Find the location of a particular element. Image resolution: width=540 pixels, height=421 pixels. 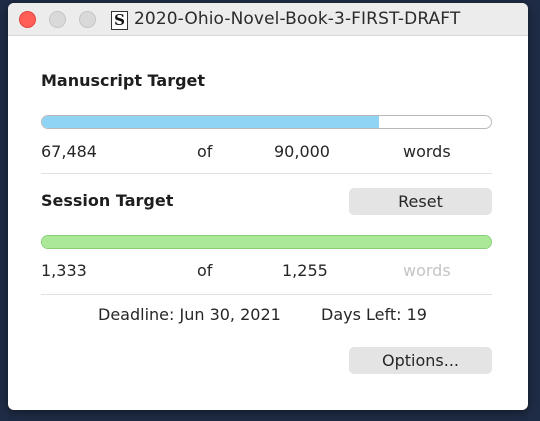

session-progress-fill is located at coordinates (266, 242).